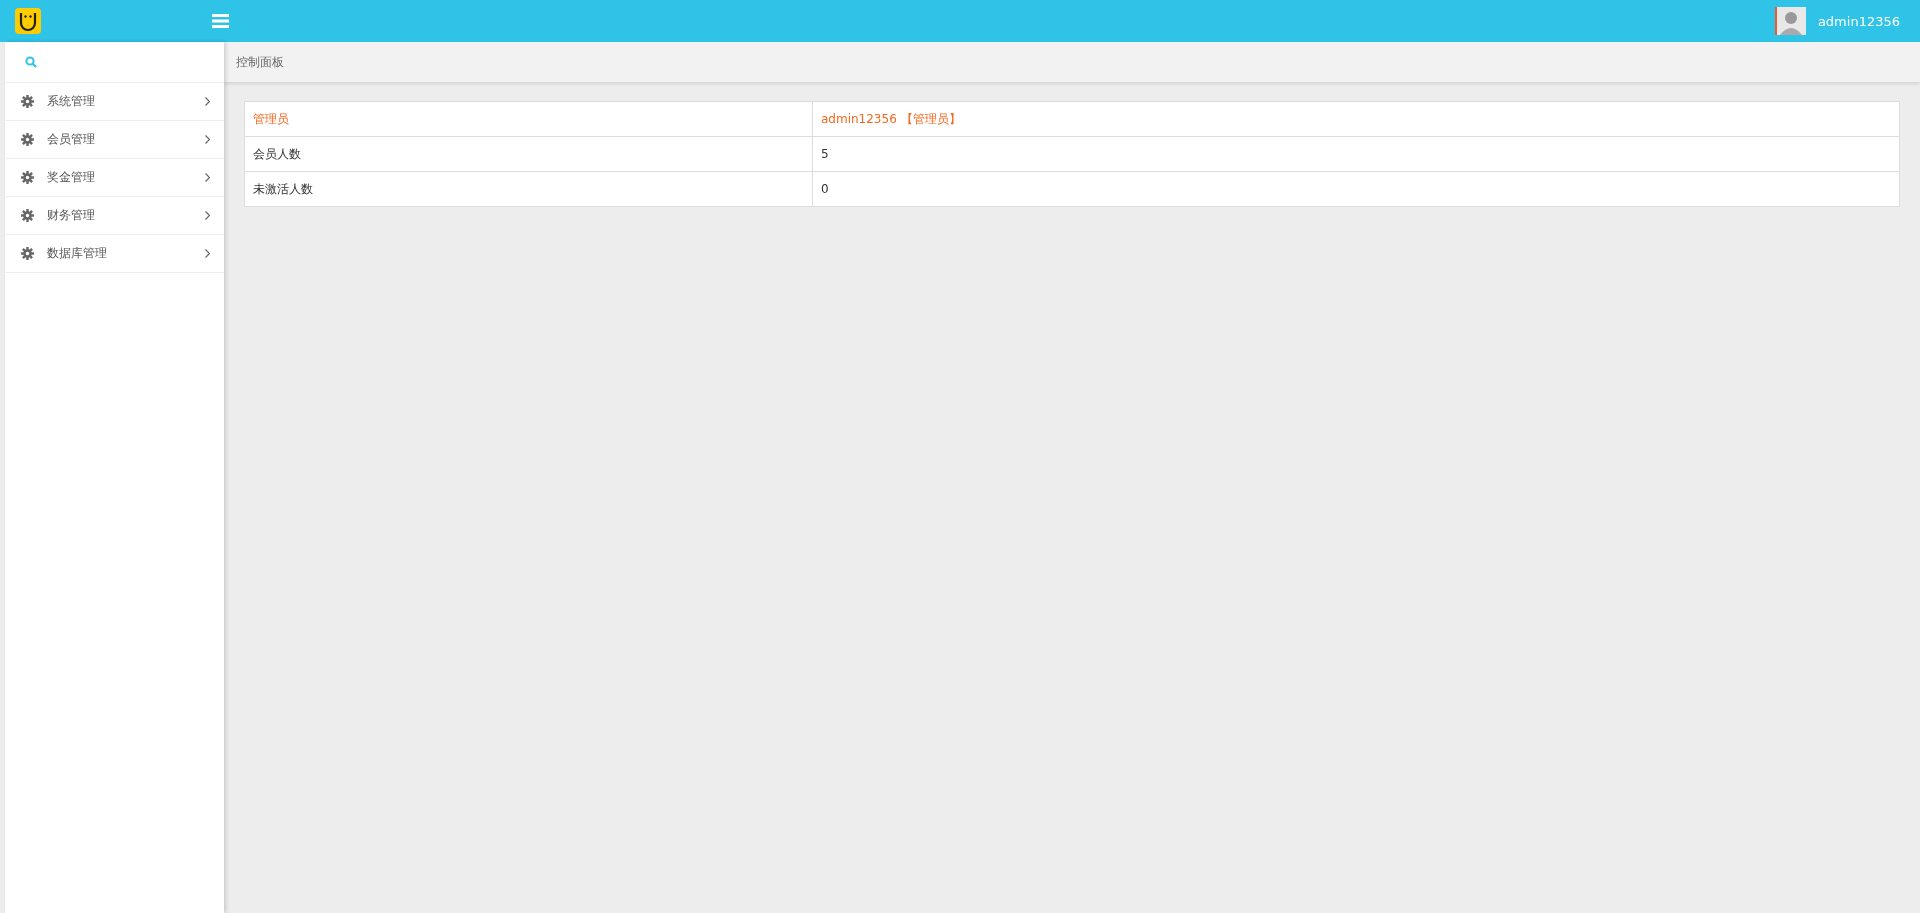 The image size is (1920, 913). I want to click on smiley-logo-icon, so click(28, 21).